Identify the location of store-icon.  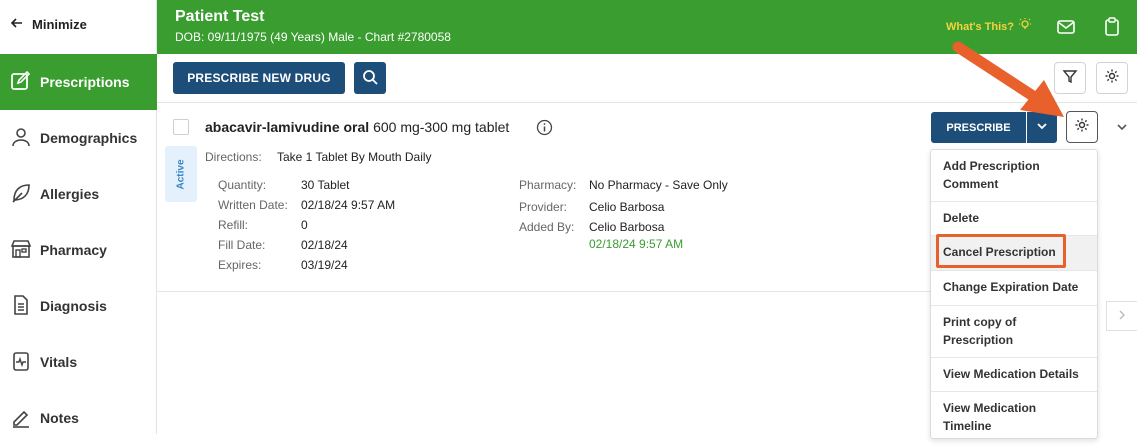
(21, 250).